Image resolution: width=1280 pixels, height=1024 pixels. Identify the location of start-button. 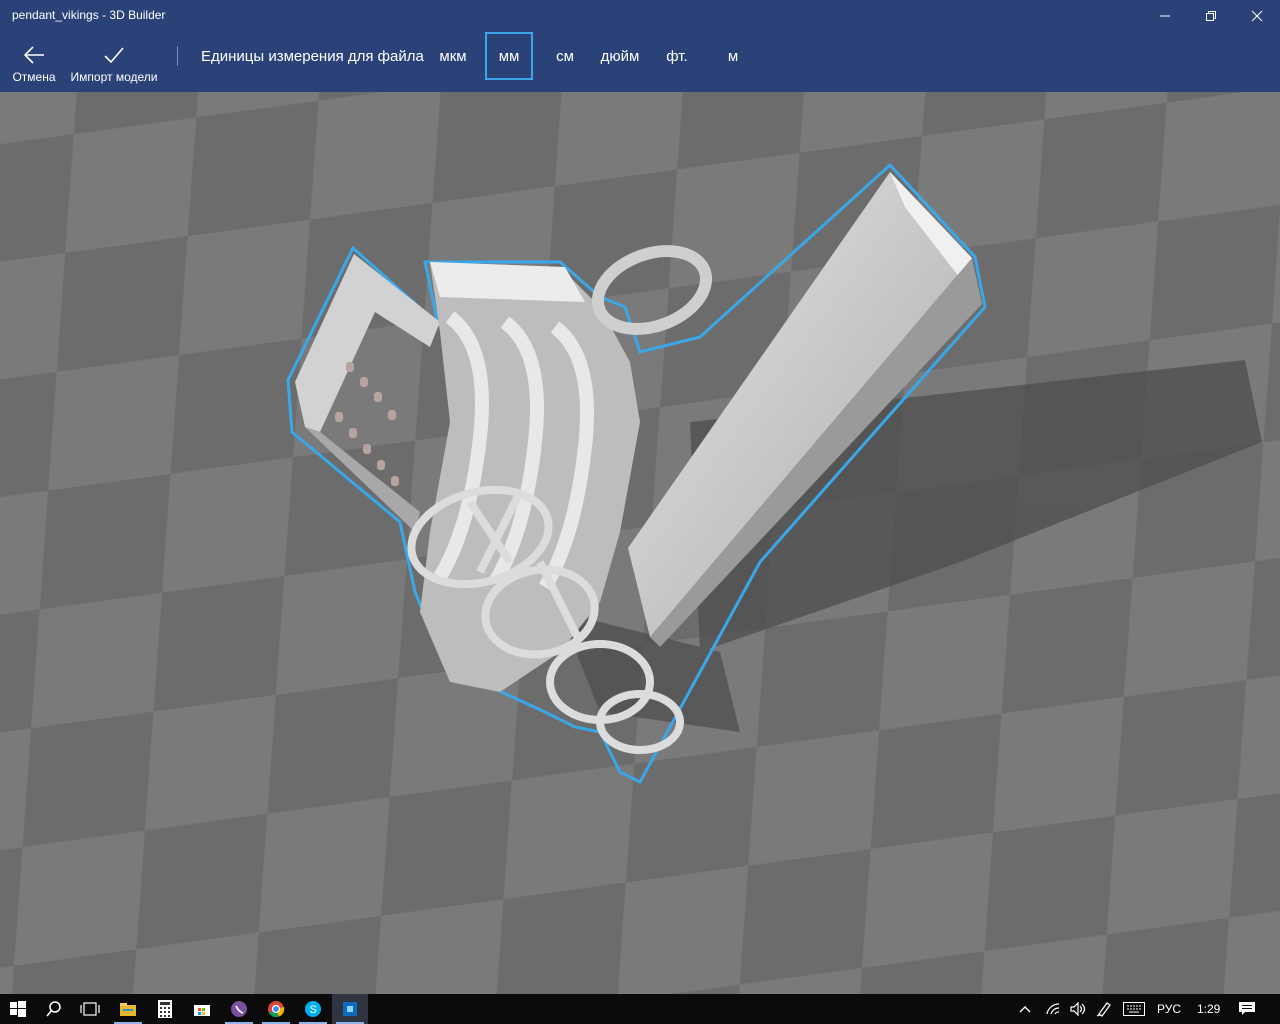
(18, 1009).